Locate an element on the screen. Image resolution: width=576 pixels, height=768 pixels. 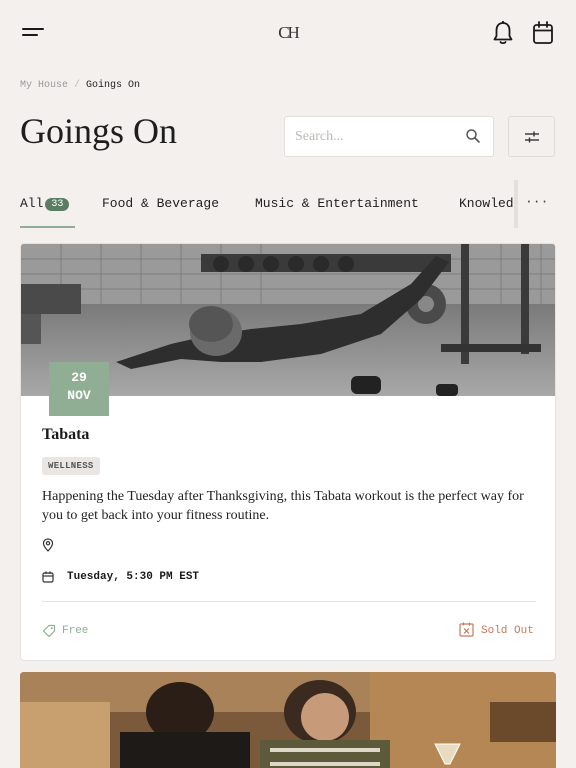
top-bar: CH is located at coordinates (288, 34).